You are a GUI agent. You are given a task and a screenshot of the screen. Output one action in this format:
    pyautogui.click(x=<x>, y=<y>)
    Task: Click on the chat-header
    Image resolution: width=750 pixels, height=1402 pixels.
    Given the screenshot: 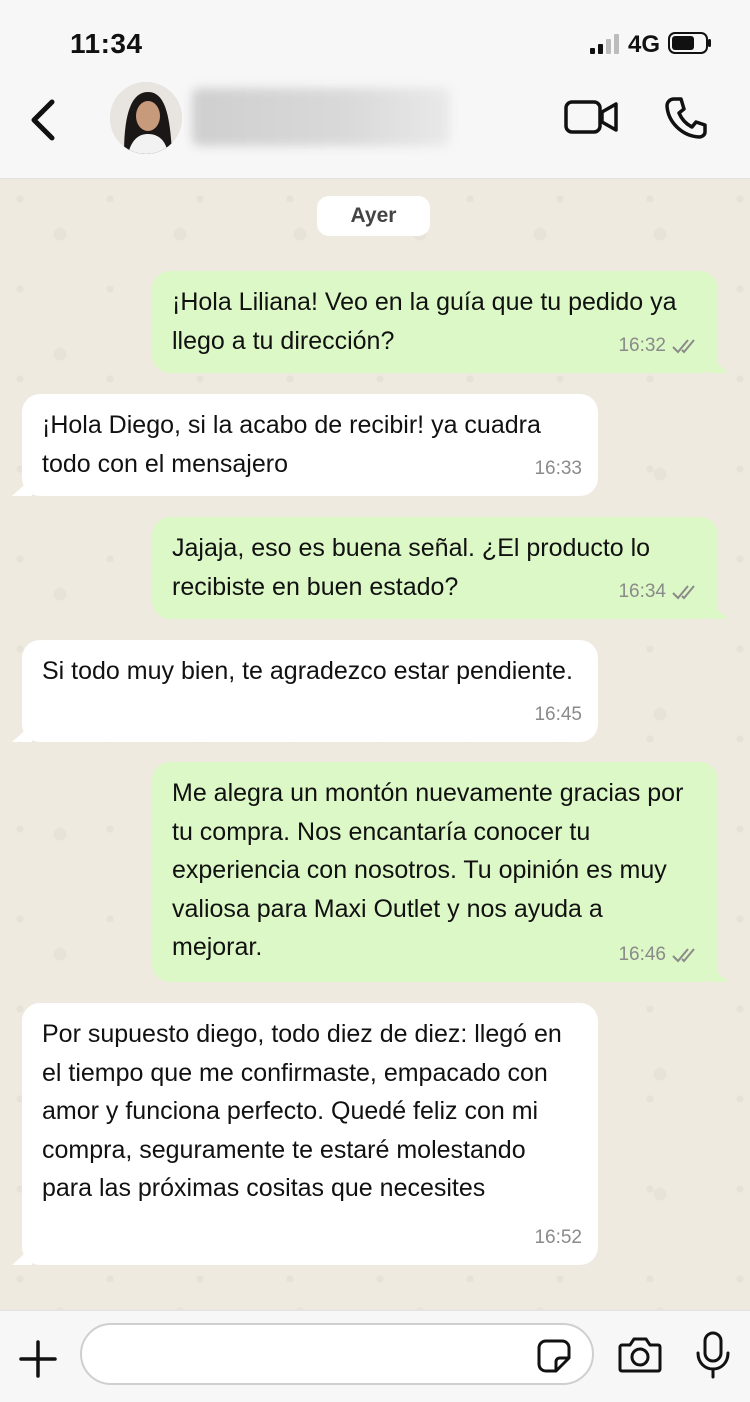 What is the action you would take?
    pyautogui.click(x=375, y=128)
    